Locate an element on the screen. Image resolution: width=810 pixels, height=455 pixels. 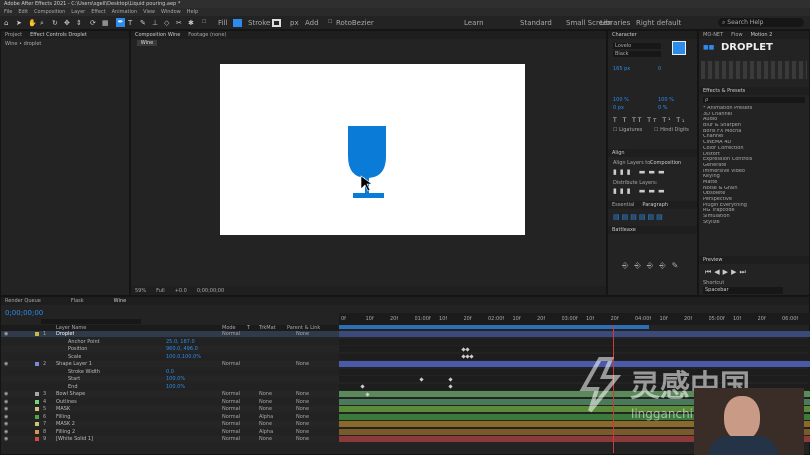
timeline-timecode: 0;00;00;00 is located at coordinates (24, 313).